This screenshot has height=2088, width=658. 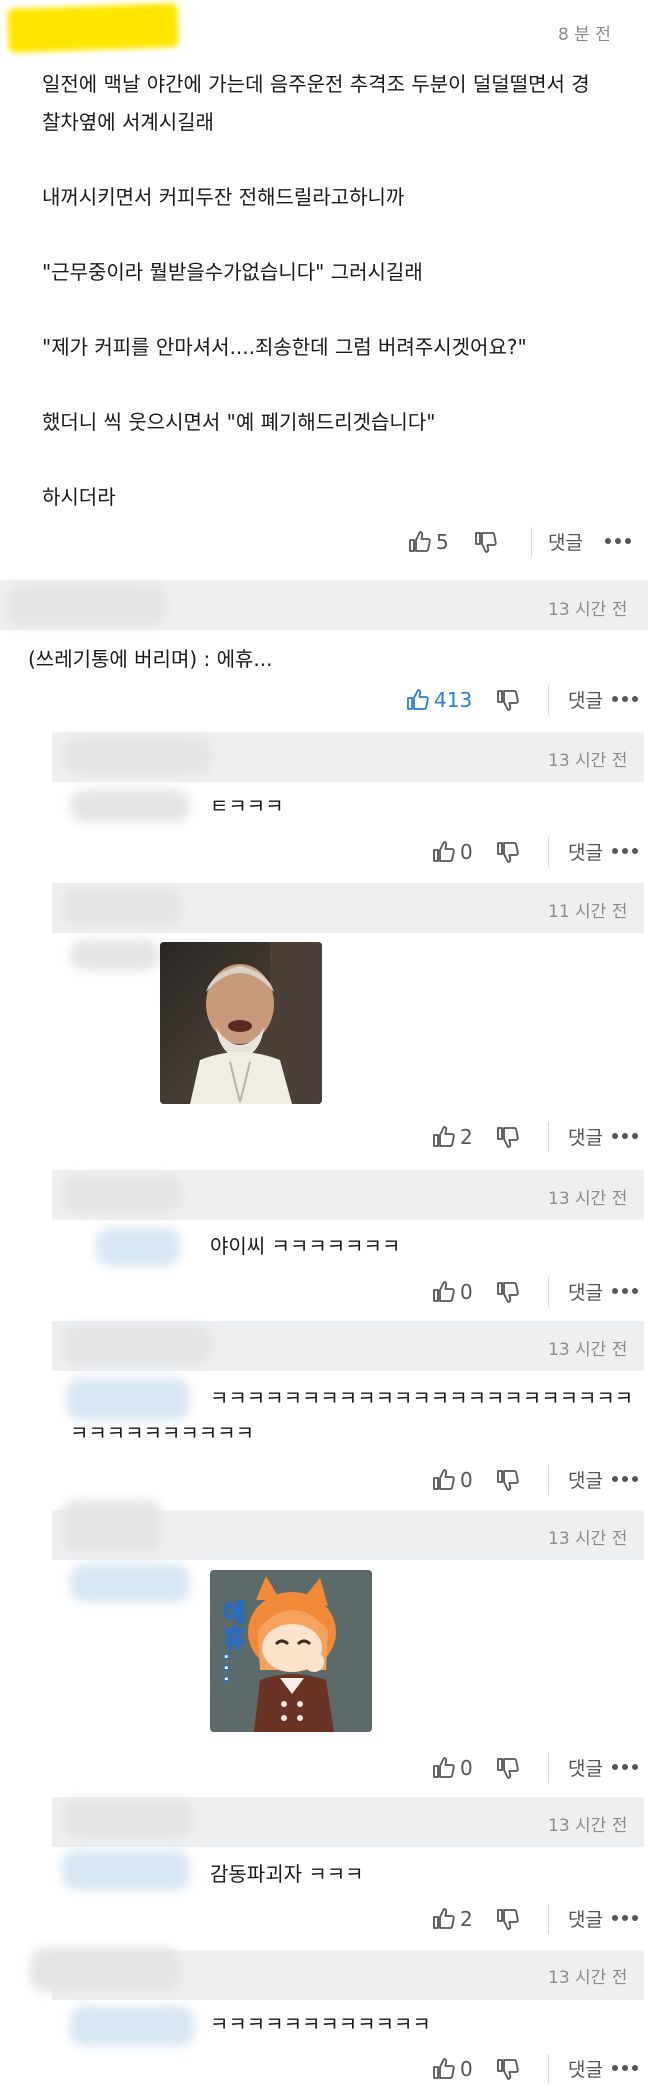 What do you see at coordinates (316, 84) in the screenshot?
I see `comment-text-line: 일전에 맥날 야간에 가는데 음주운전 추격조 두분이 덜덜떨면서 경` at bounding box center [316, 84].